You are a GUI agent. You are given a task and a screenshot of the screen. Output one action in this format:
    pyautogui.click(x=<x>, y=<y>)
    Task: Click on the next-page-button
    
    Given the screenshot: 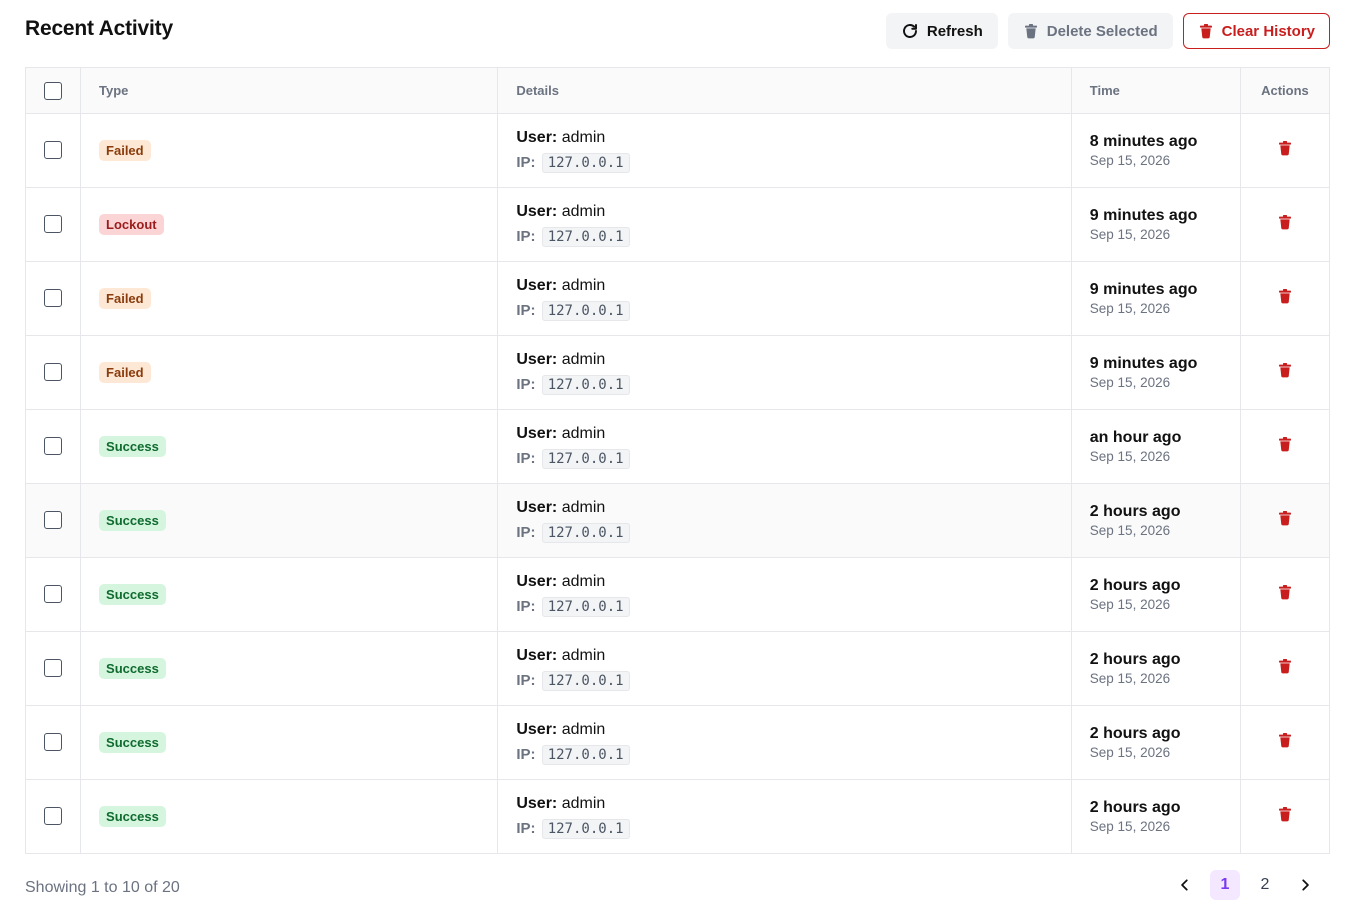 What is the action you would take?
    pyautogui.click(x=1305, y=885)
    